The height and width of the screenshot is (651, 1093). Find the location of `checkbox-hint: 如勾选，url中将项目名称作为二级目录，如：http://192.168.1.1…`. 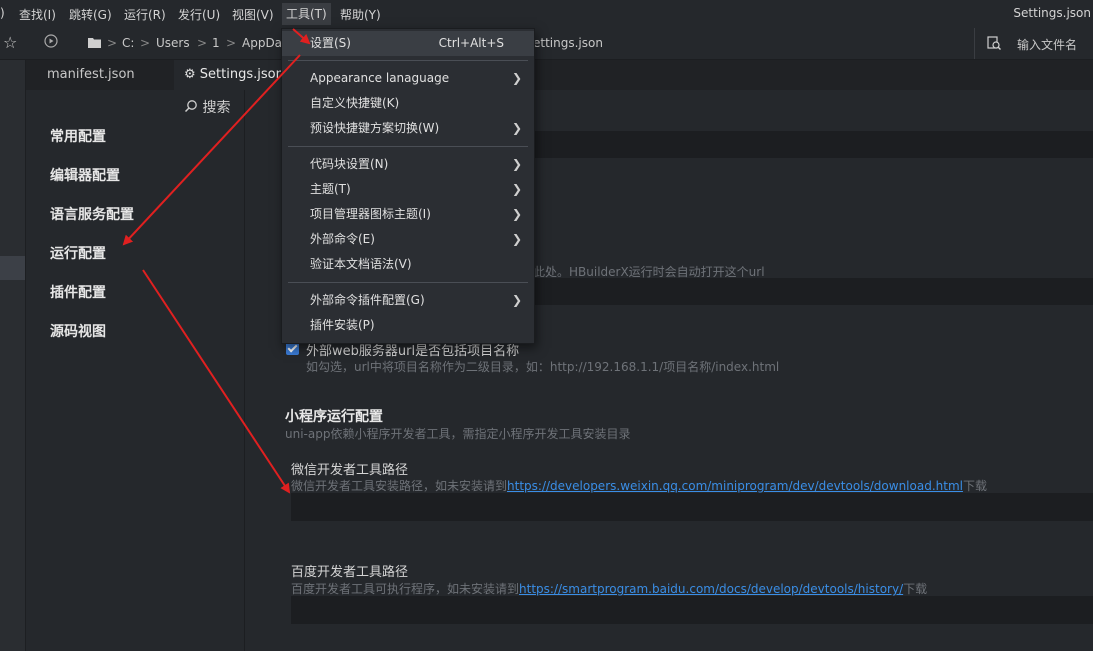

checkbox-hint: 如勾选，url中将项目名称作为二级目录，如：http://192.168.1.1… is located at coordinates (543, 367).